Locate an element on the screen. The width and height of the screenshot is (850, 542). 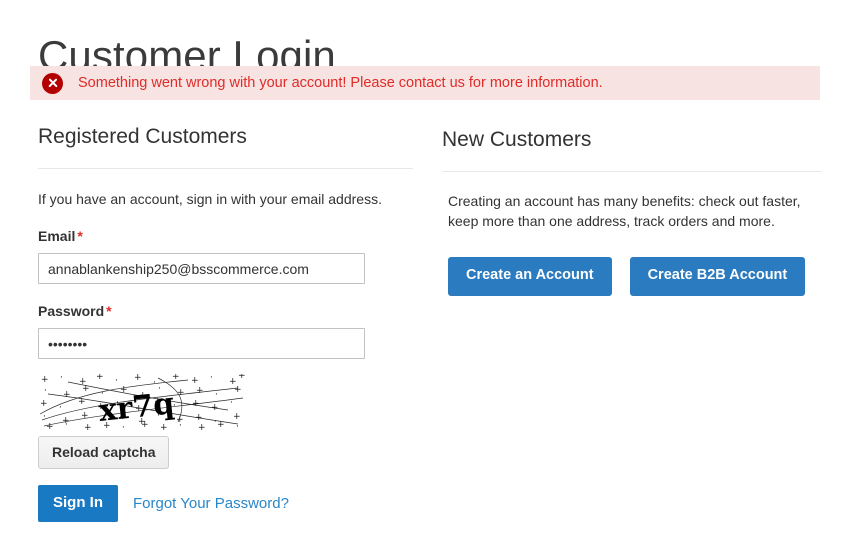
email-field-group: Email * is located at coordinates (225, 255).